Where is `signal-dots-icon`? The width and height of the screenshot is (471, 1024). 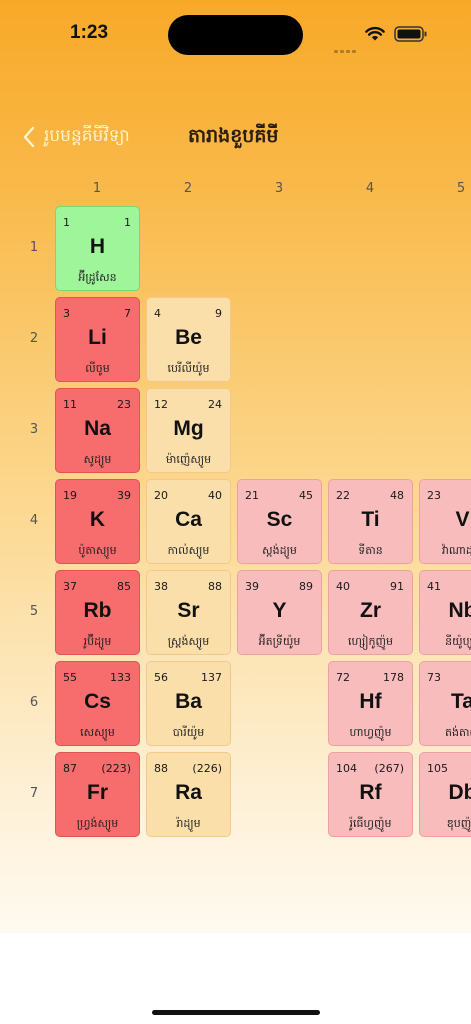 signal-dots-icon is located at coordinates (346, 47).